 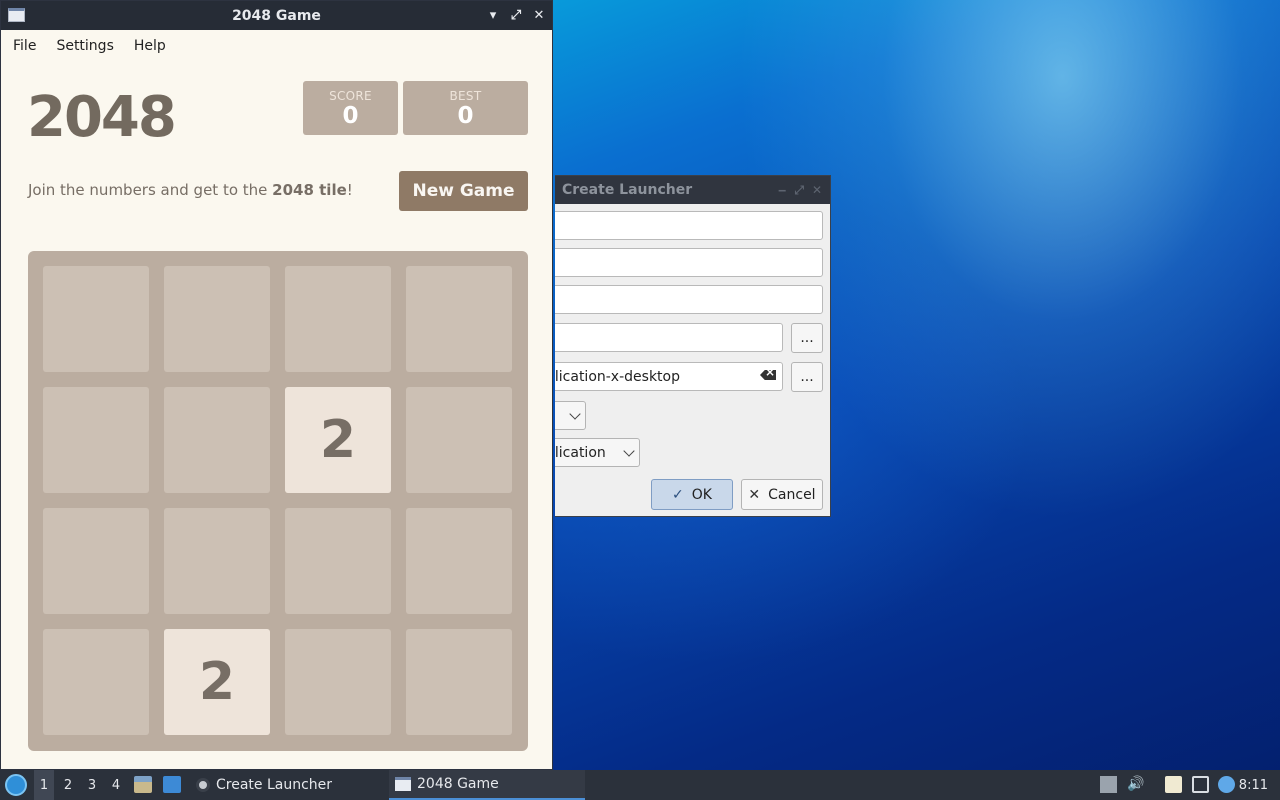 I want to click on score-box: SCORE 0, so click(x=350, y=108).